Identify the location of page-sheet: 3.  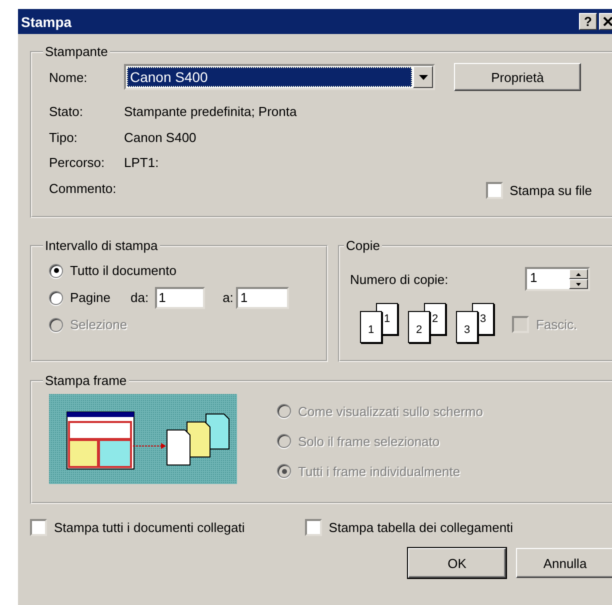
(467, 327).